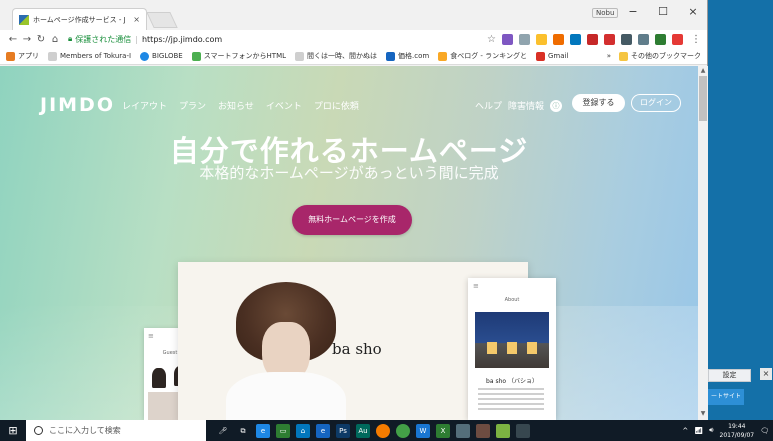 The height and width of the screenshot is (441, 773). I want to click on login-button: ログイン, so click(656, 103).